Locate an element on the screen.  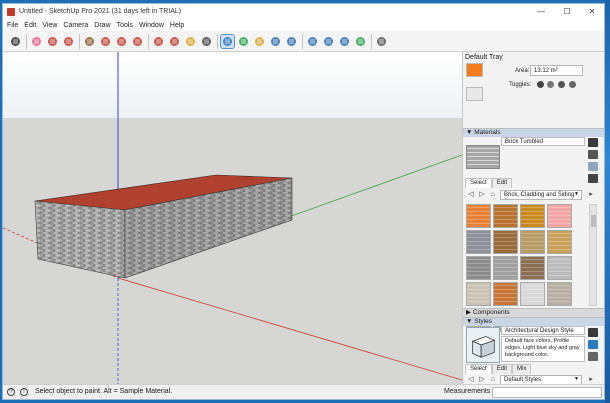
display-secondary-pane-icon is located at coordinates (593, 142).